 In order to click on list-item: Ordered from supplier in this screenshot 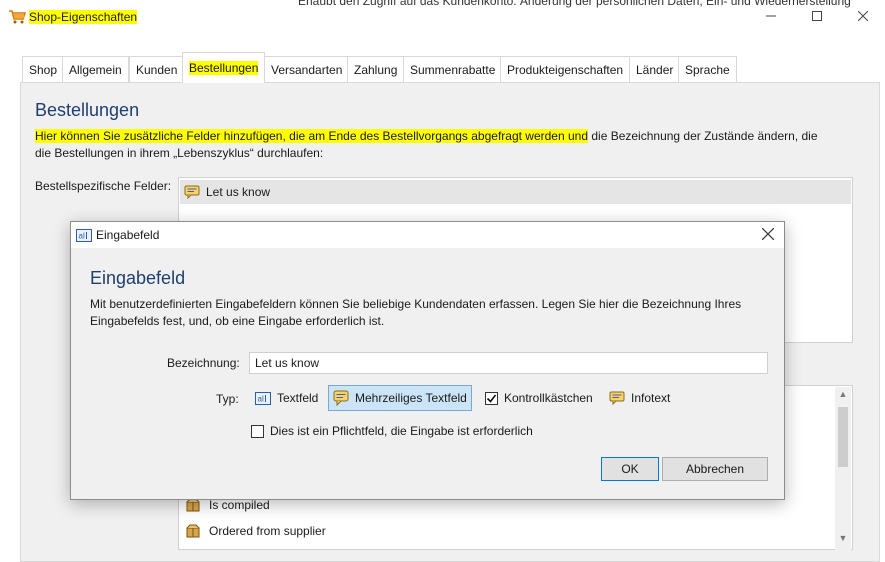, I will do `click(255, 531)`.